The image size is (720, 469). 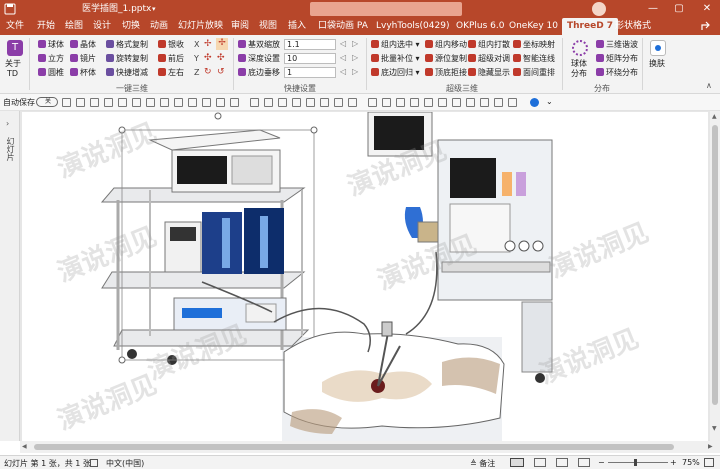 What do you see at coordinates (534, 59) in the screenshot?
I see `smart-connect-button: 智能连线` at bounding box center [534, 59].